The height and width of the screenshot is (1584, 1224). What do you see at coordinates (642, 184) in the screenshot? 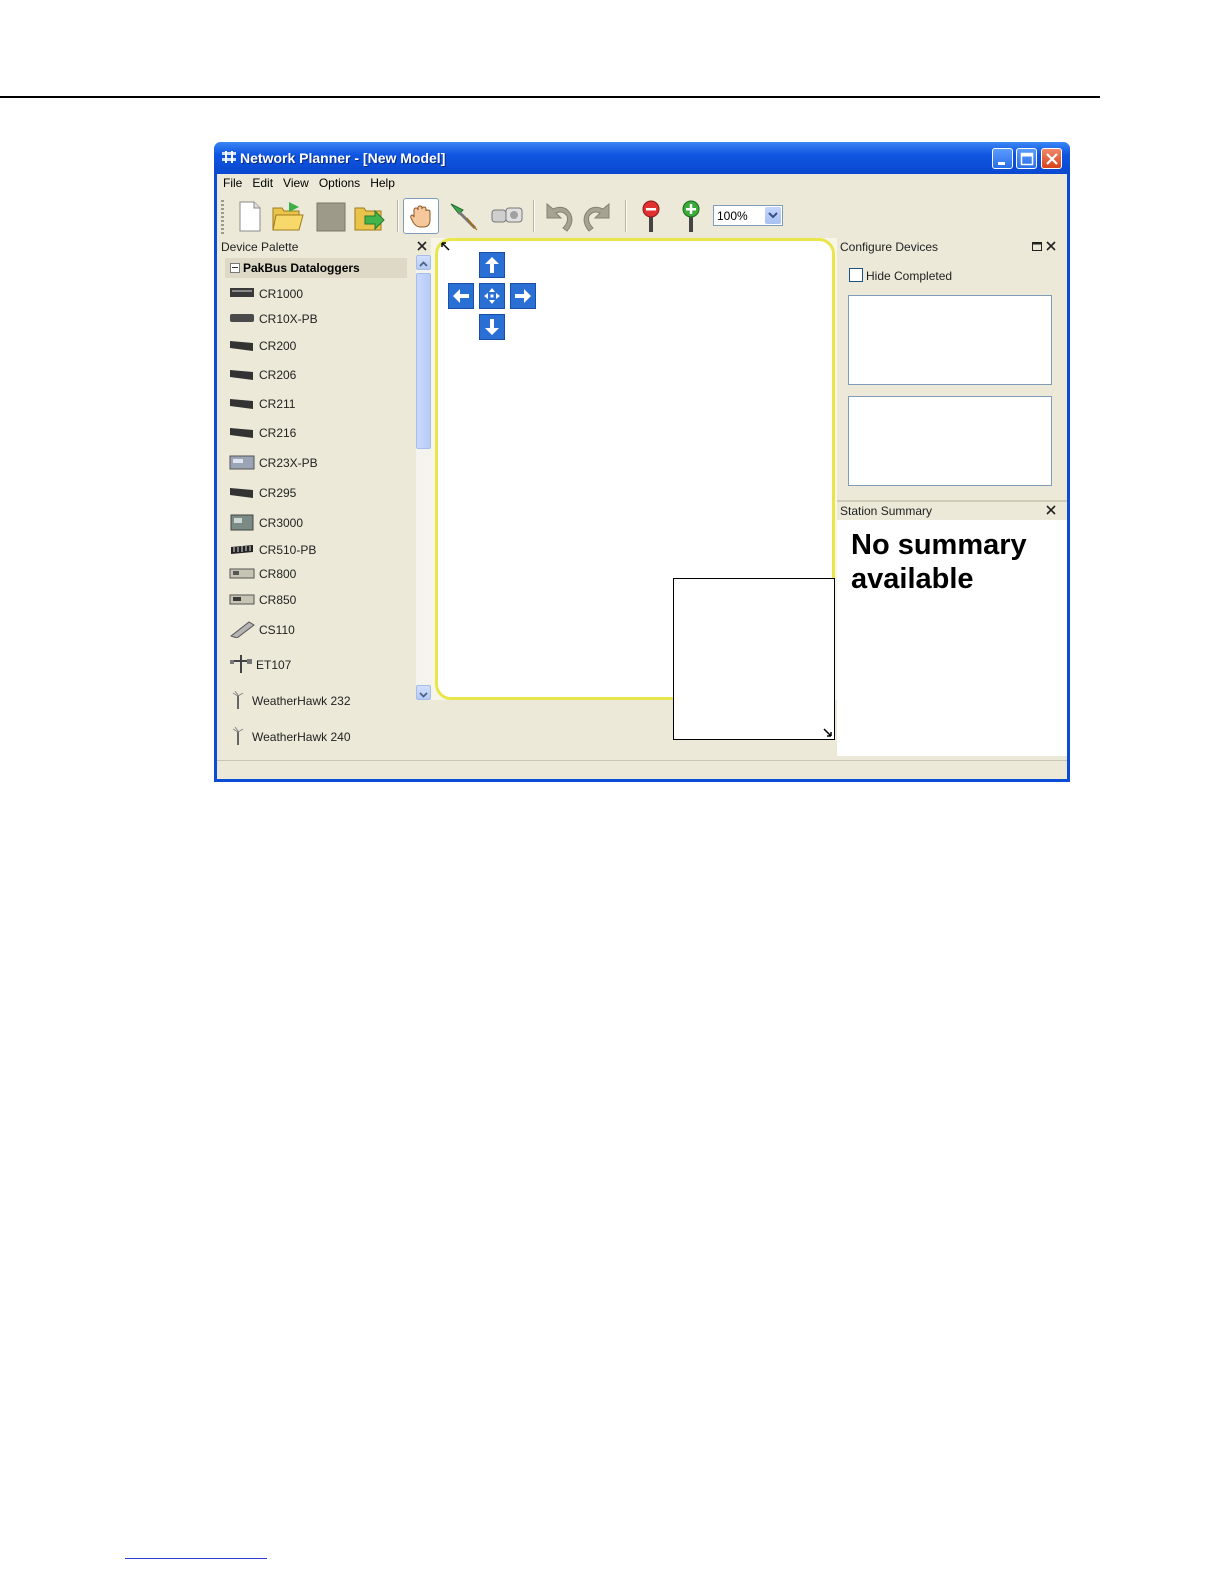
I see `menu-bar: File Edit View Options Help` at bounding box center [642, 184].